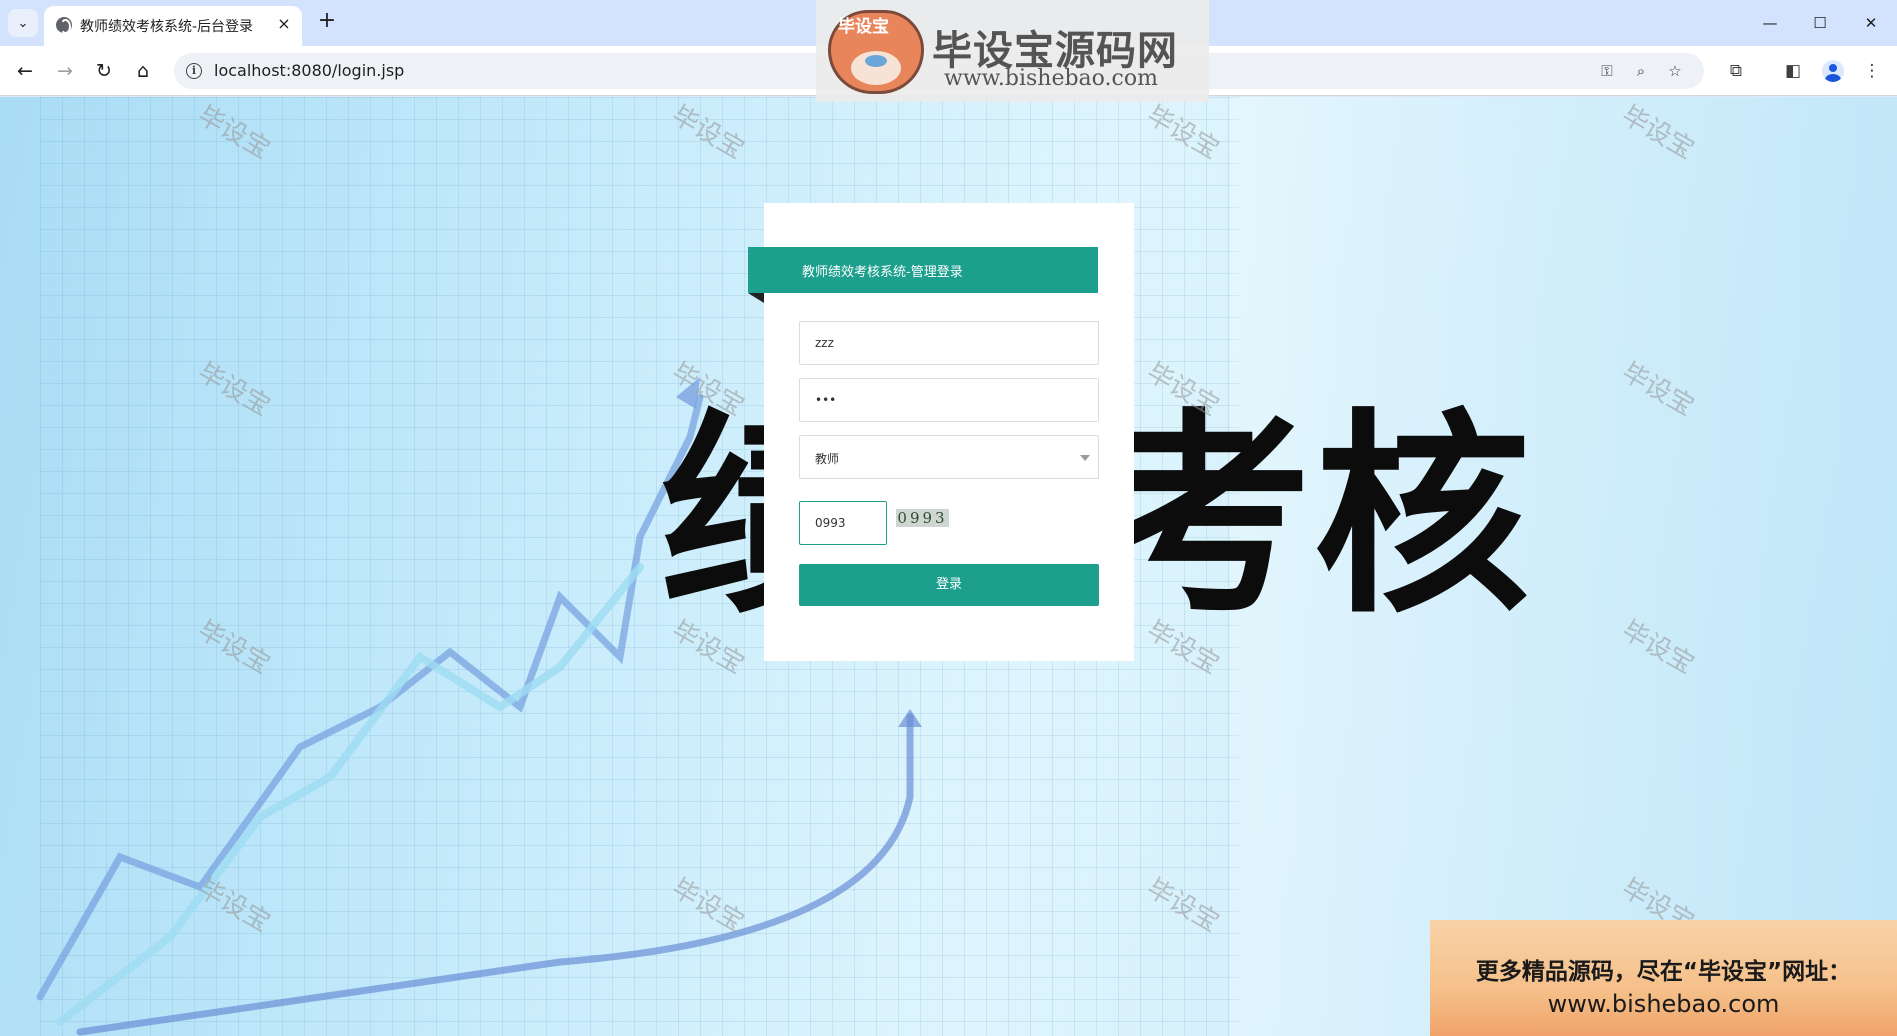 The width and height of the screenshot is (1897, 1036). Describe the element at coordinates (1012, 51) in the screenshot. I see `site-logo-overlay: 毕设宝 毕设宝源码网 www.bishebao.com` at that location.